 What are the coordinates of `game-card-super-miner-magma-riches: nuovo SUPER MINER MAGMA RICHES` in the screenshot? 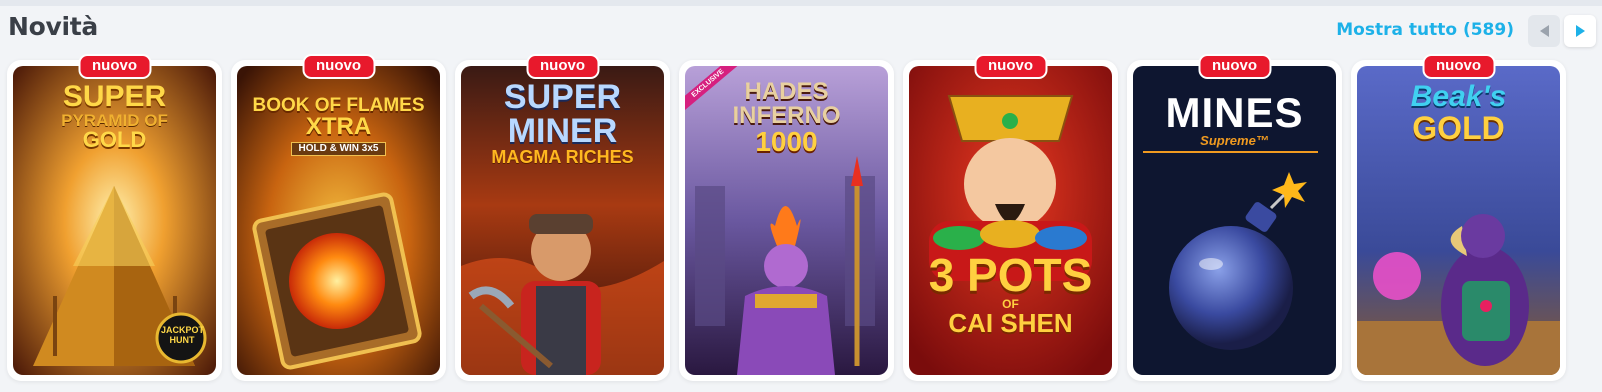 It's located at (562, 217).